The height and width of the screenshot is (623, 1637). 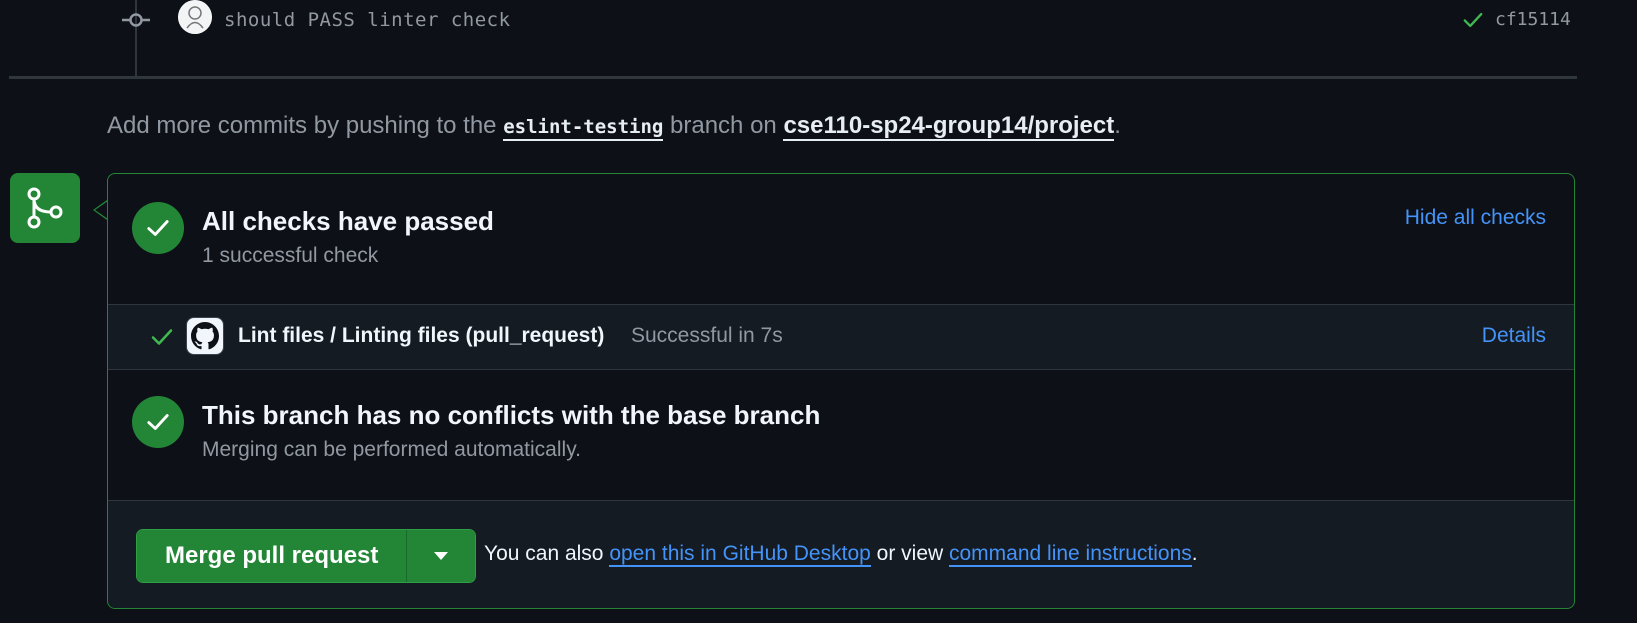 What do you see at coordinates (1514, 336) in the screenshot?
I see `details-link: Details` at bounding box center [1514, 336].